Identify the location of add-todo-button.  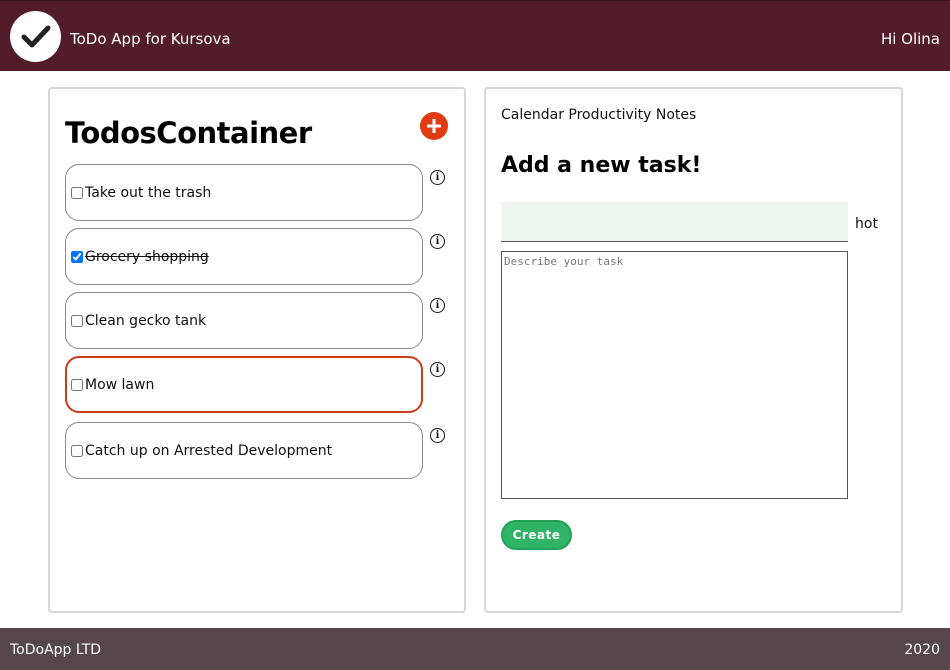
(434, 126).